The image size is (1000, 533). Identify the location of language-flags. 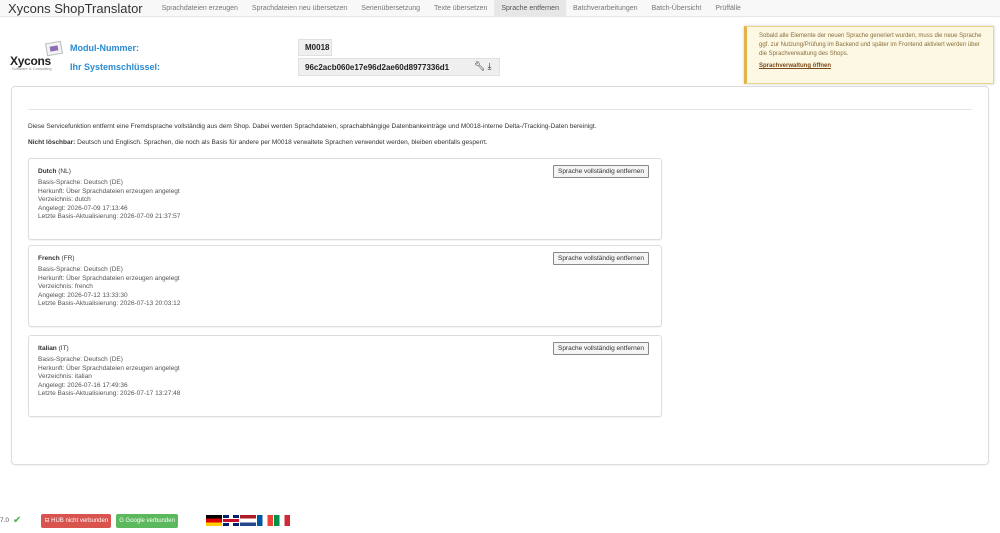
(247, 520).